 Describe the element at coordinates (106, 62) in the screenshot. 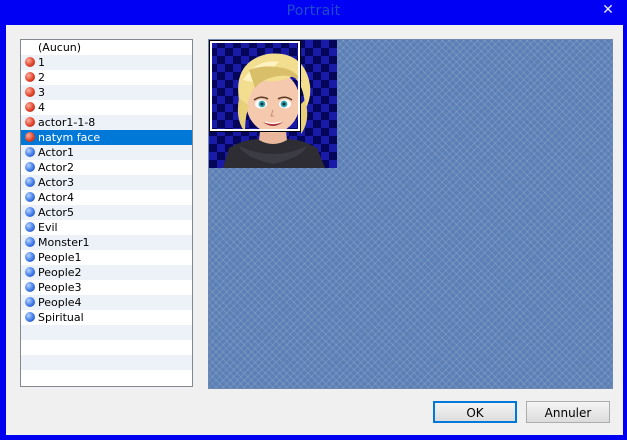

I see `list-item: 1` at that location.